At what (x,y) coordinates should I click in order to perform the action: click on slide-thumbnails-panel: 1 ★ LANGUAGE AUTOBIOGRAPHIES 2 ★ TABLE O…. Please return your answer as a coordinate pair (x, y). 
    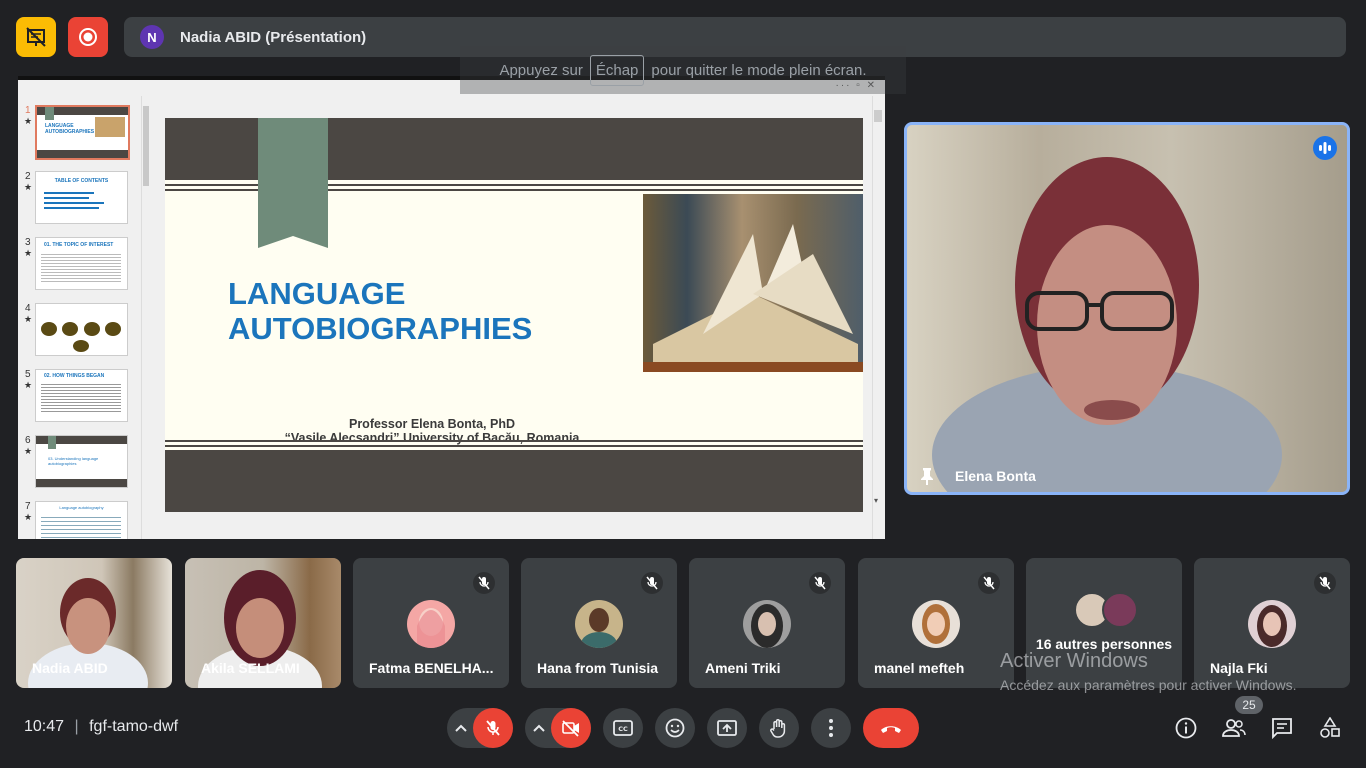
    Looking at the image, I should click on (88, 319).